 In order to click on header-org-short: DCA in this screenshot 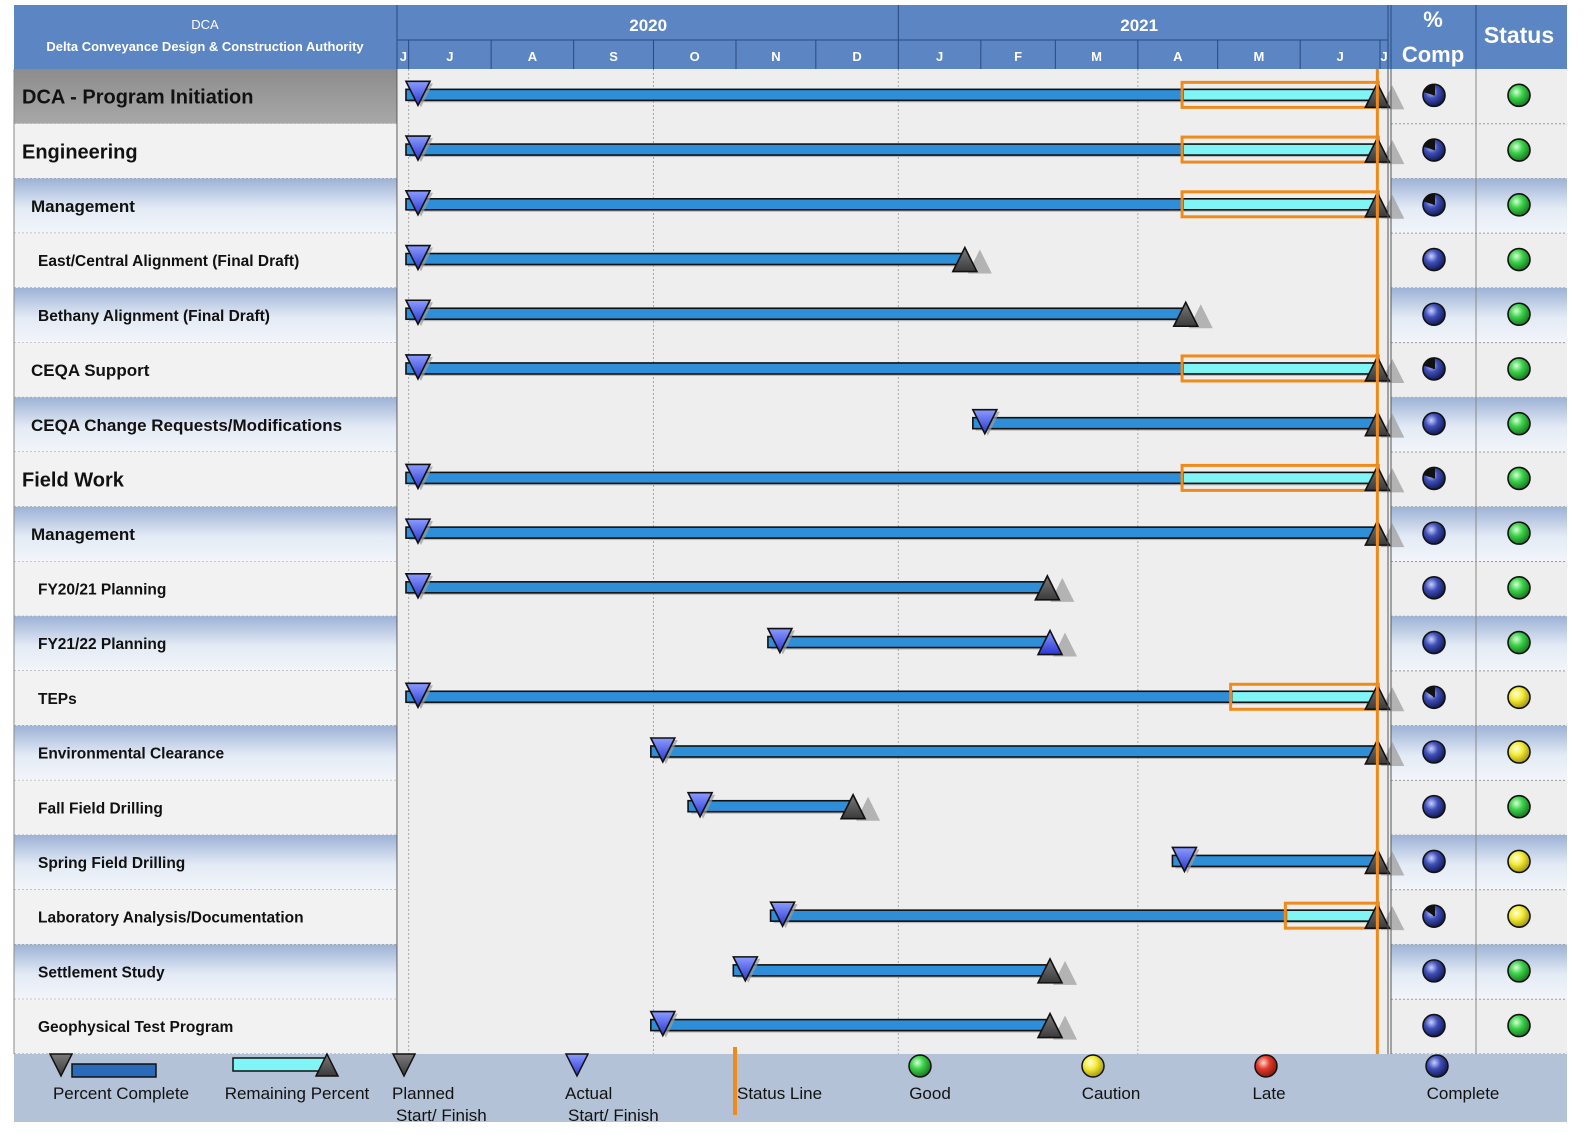, I will do `click(205, 24)`.